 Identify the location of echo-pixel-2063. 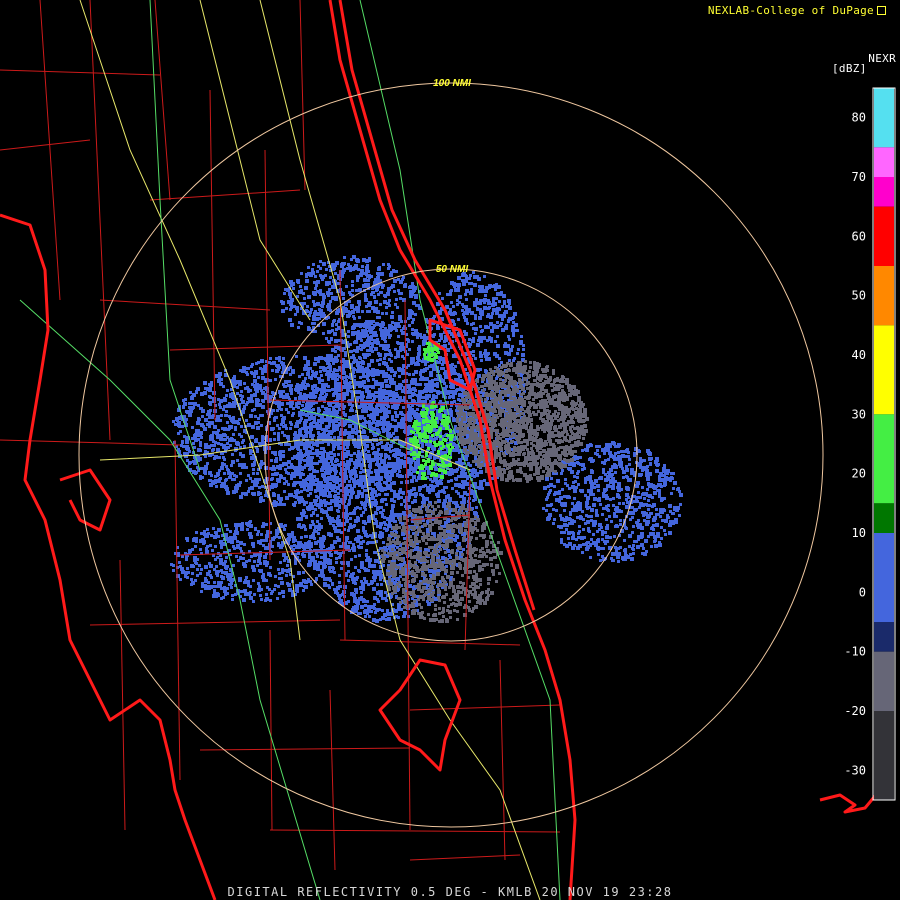
(479, 488).